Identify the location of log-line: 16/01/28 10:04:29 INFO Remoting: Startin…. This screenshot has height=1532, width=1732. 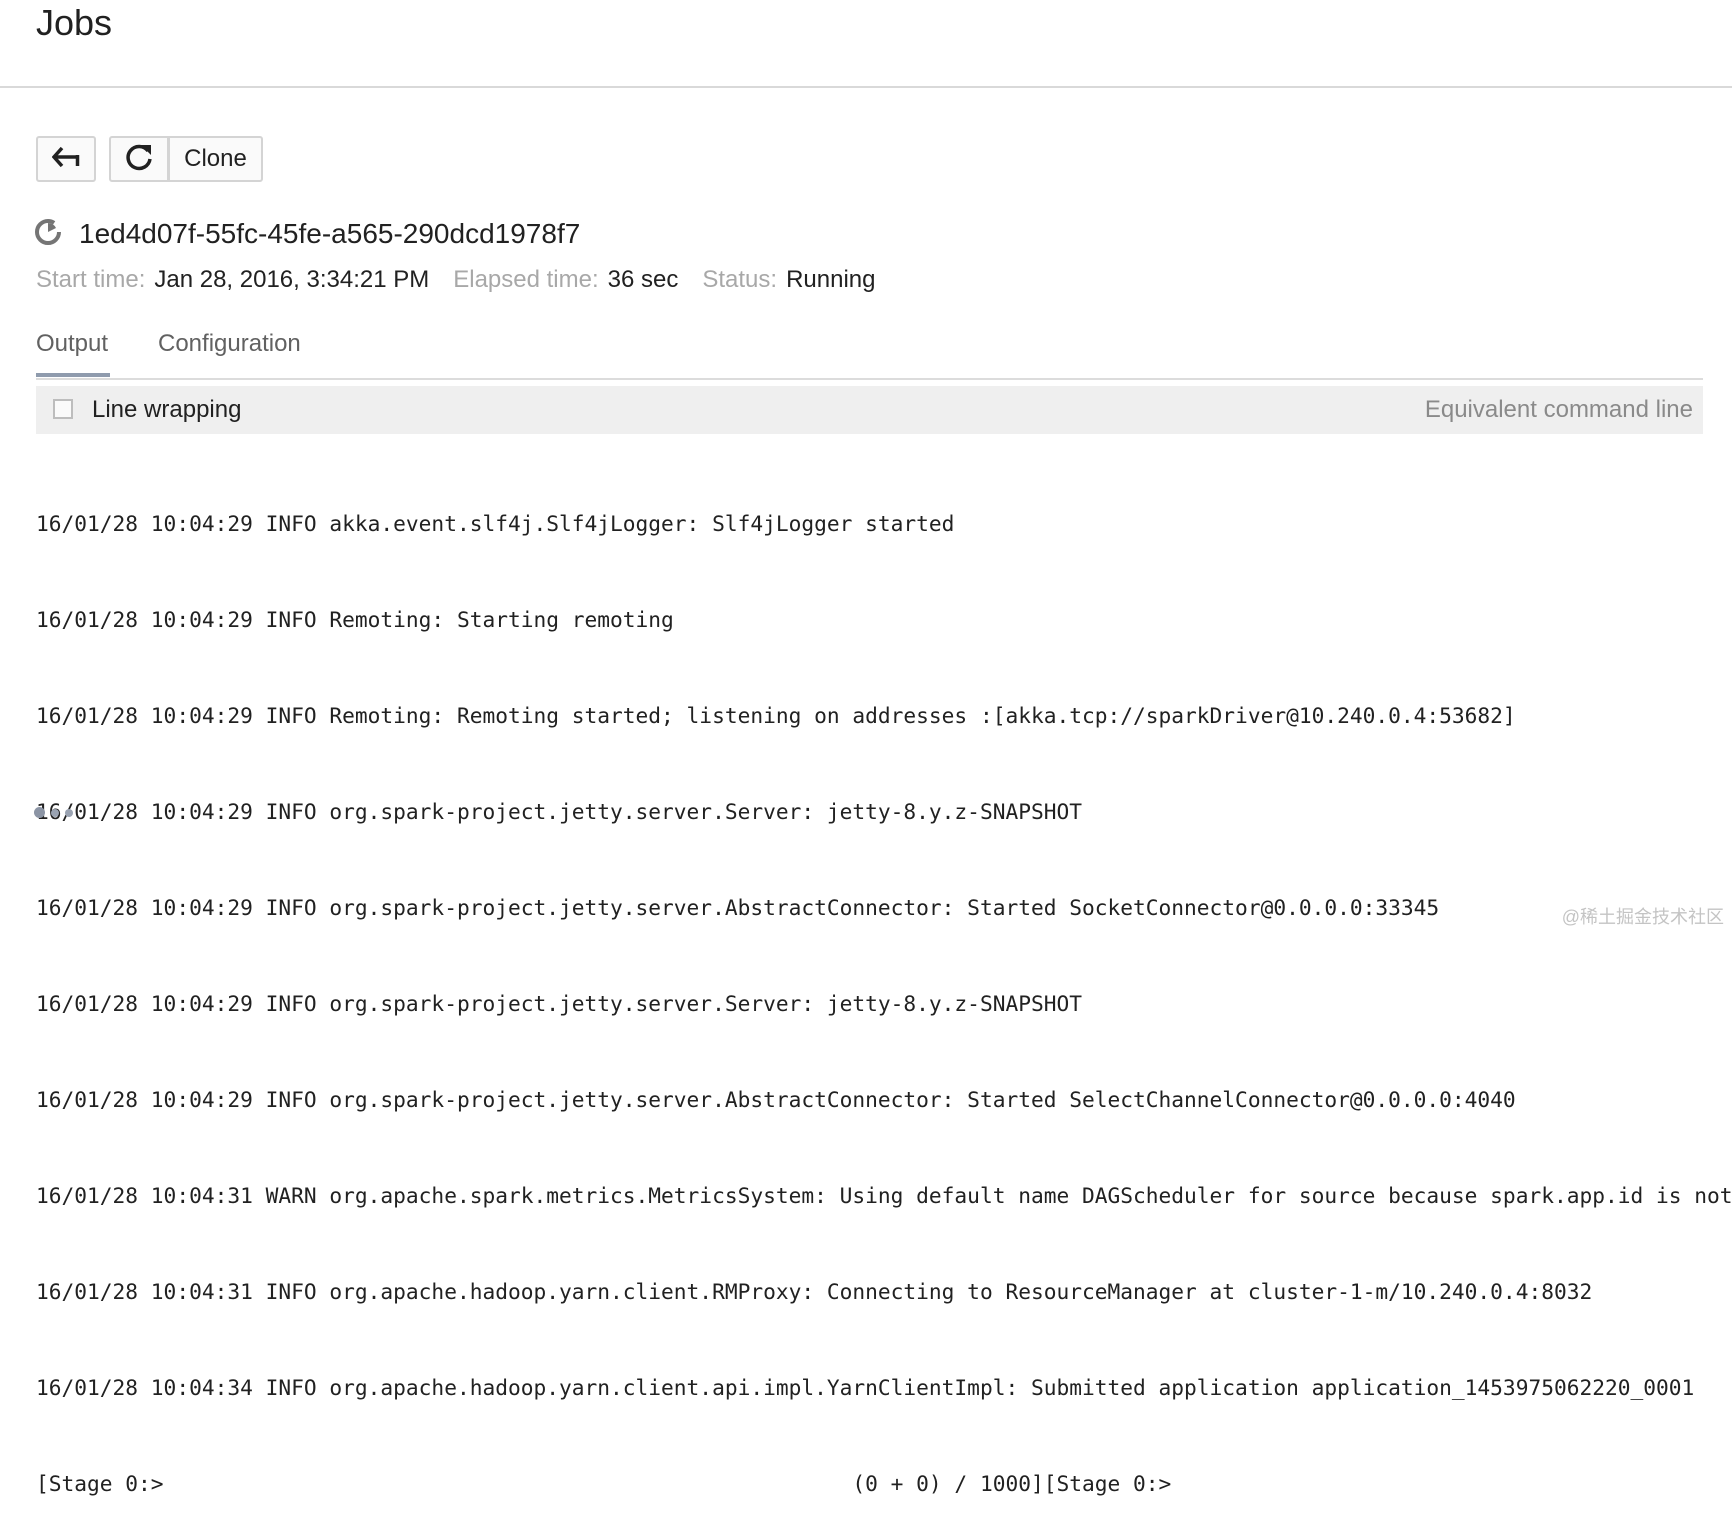
(355, 619).